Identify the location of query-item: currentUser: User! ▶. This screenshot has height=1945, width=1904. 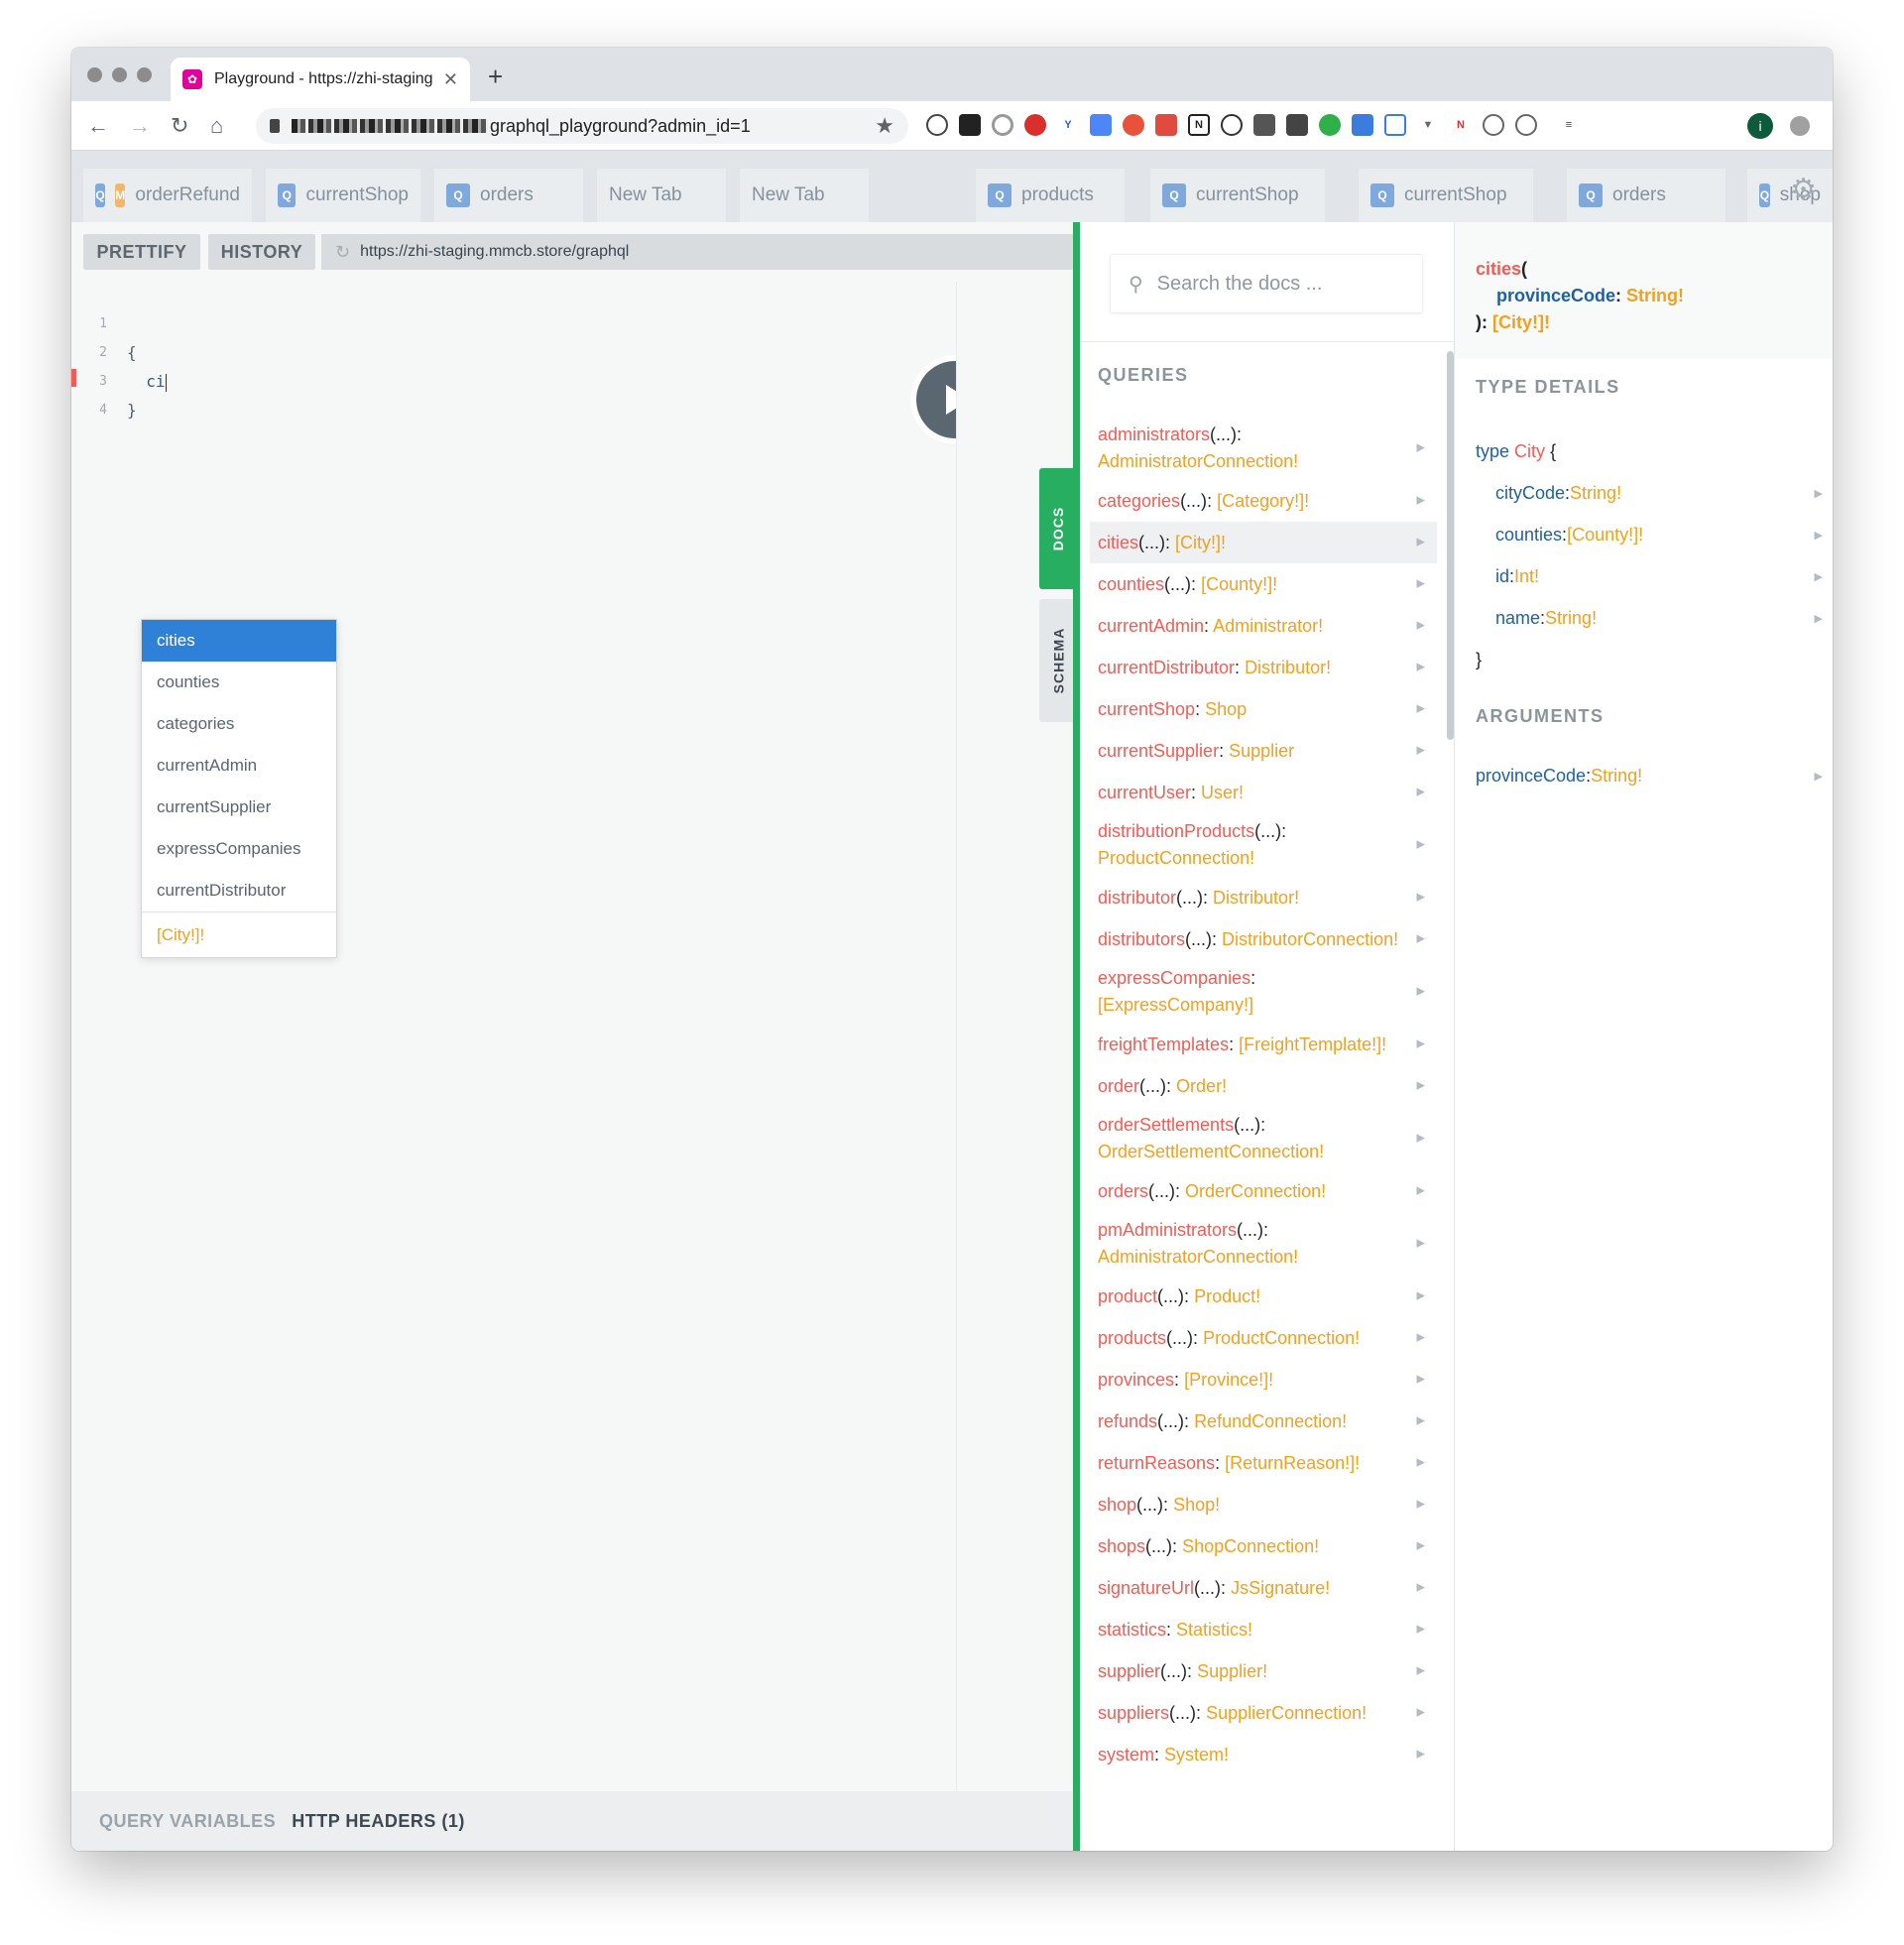
(1263, 792).